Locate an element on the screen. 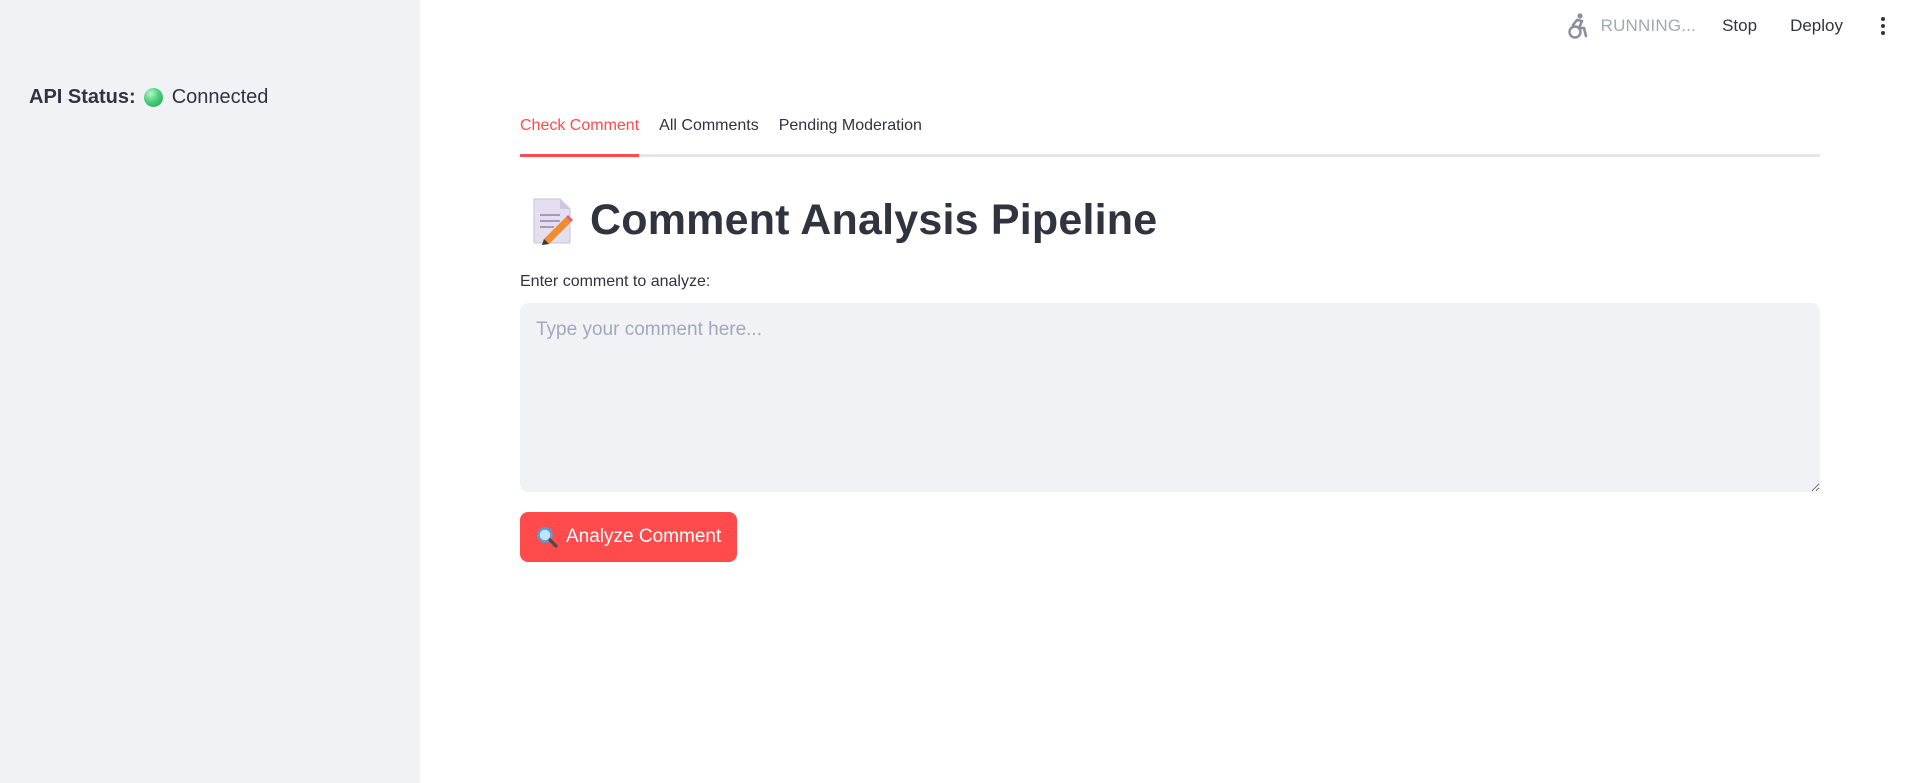 Image resolution: width=1919 pixels, height=783 pixels. tab-all-comments: All Comments is located at coordinates (709, 133).